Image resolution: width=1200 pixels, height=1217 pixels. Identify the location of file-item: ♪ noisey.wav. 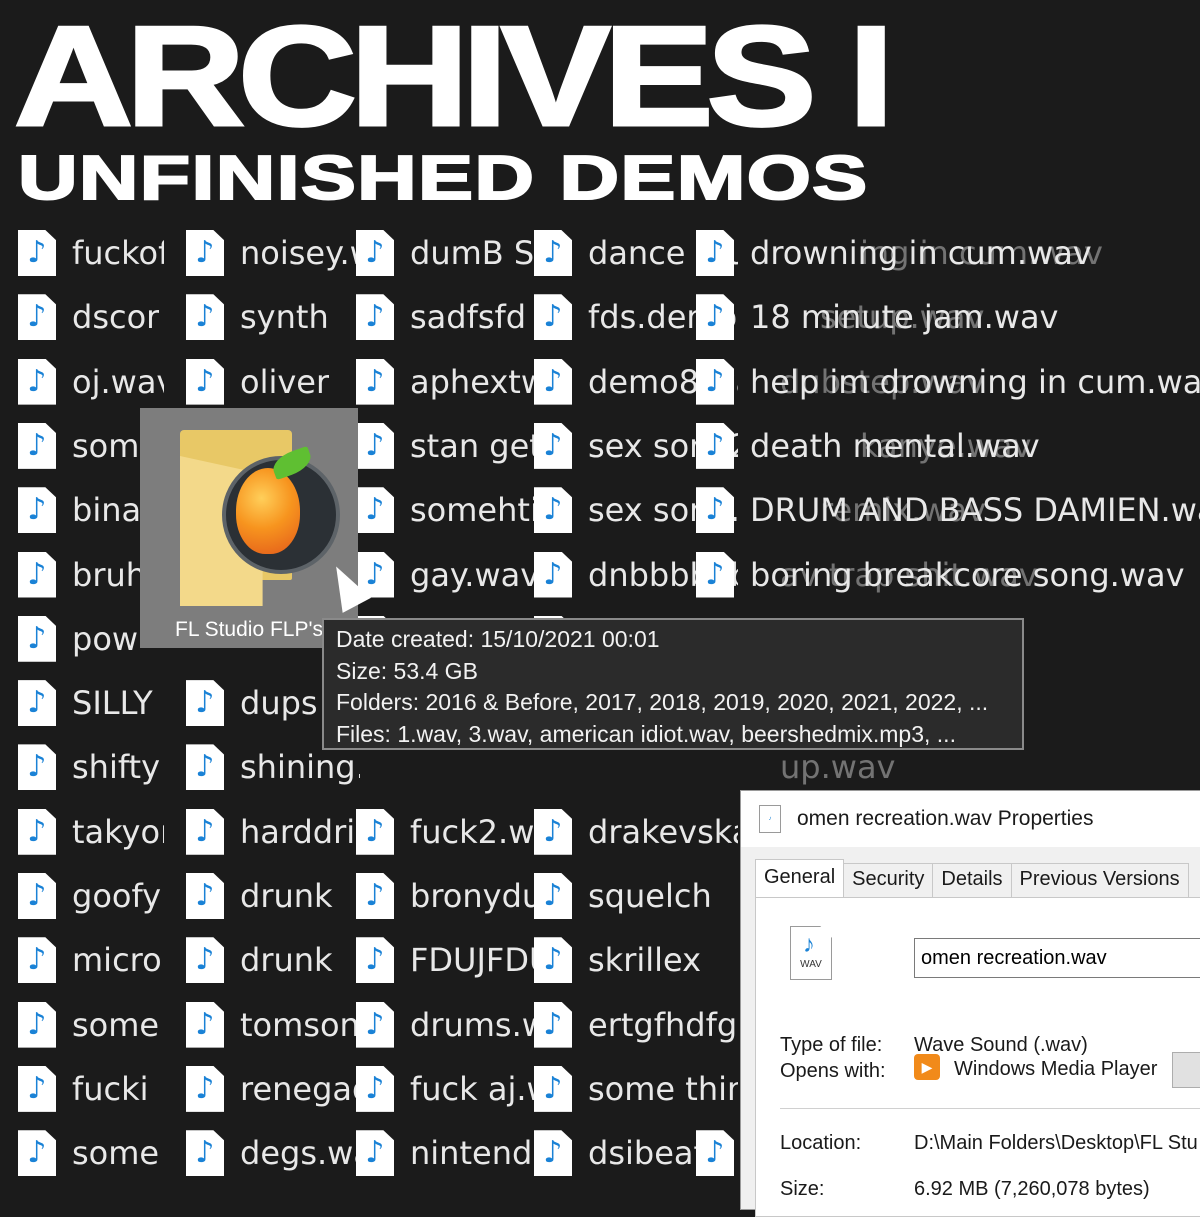
(273, 253).